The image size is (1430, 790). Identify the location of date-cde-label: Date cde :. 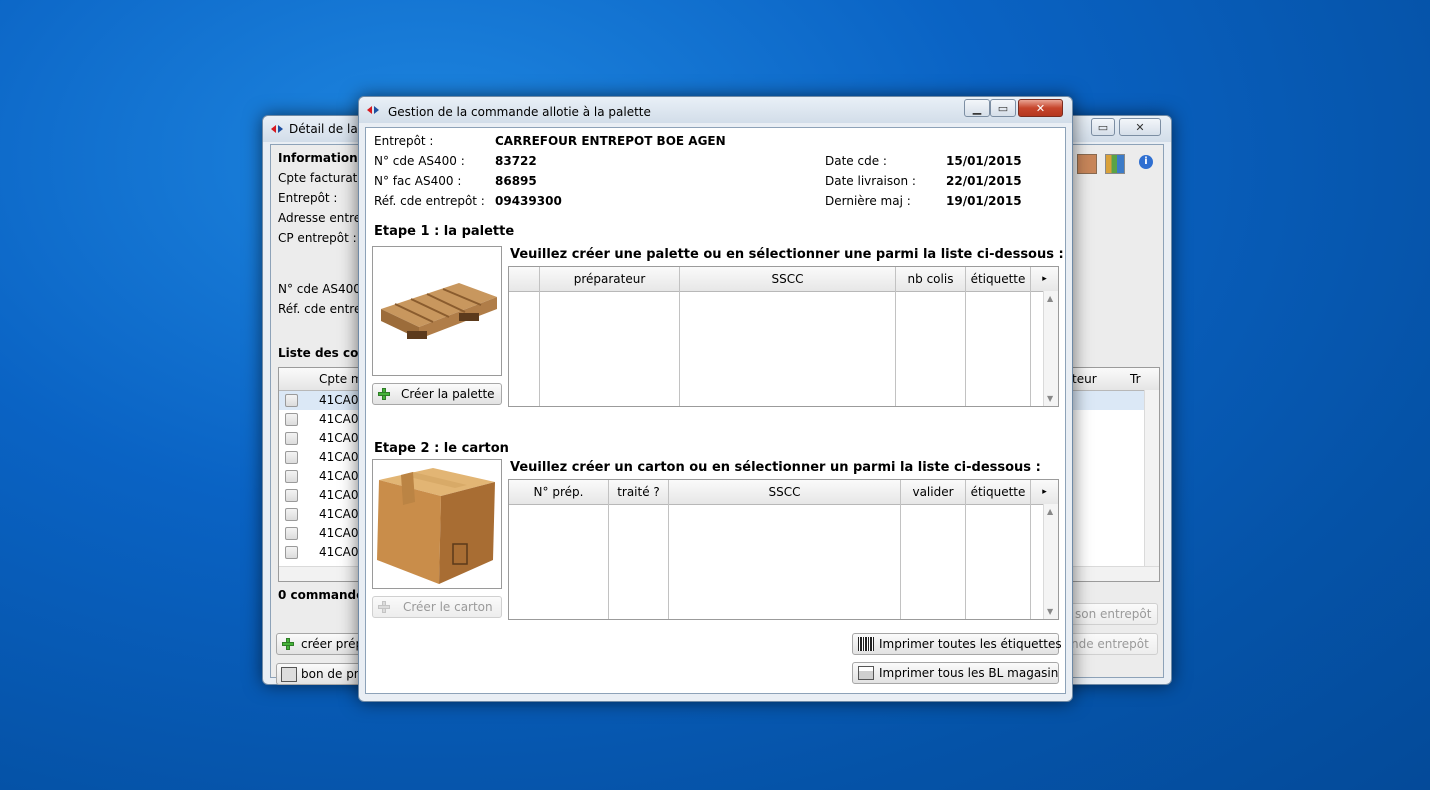
(856, 161).